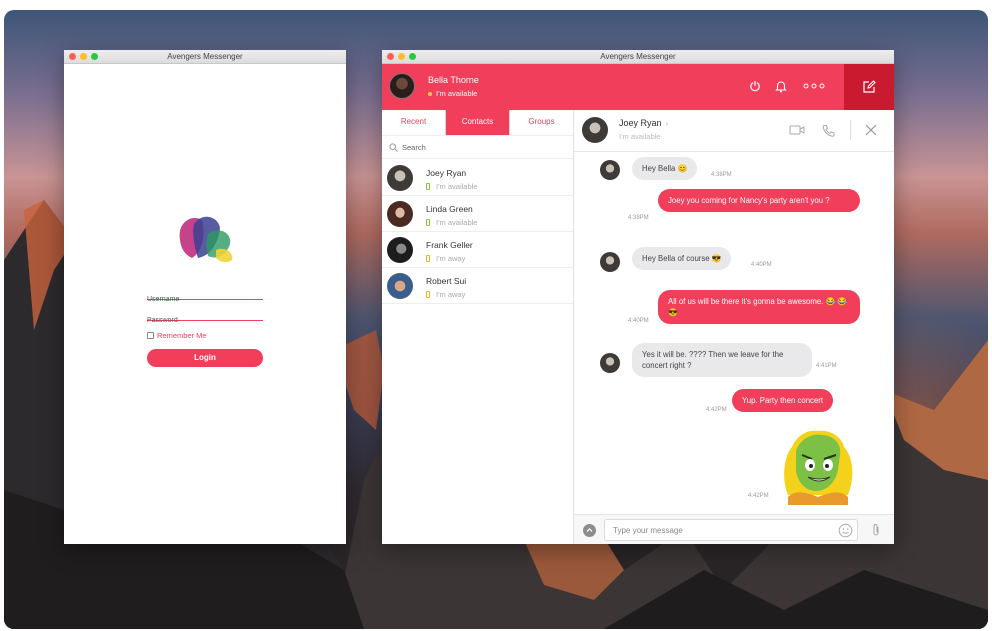 The width and height of the screenshot is (992, 631). Describe the element at coordinates (446, 281) in the screenshot. I see `contact-name: Robert Sui` at that location.